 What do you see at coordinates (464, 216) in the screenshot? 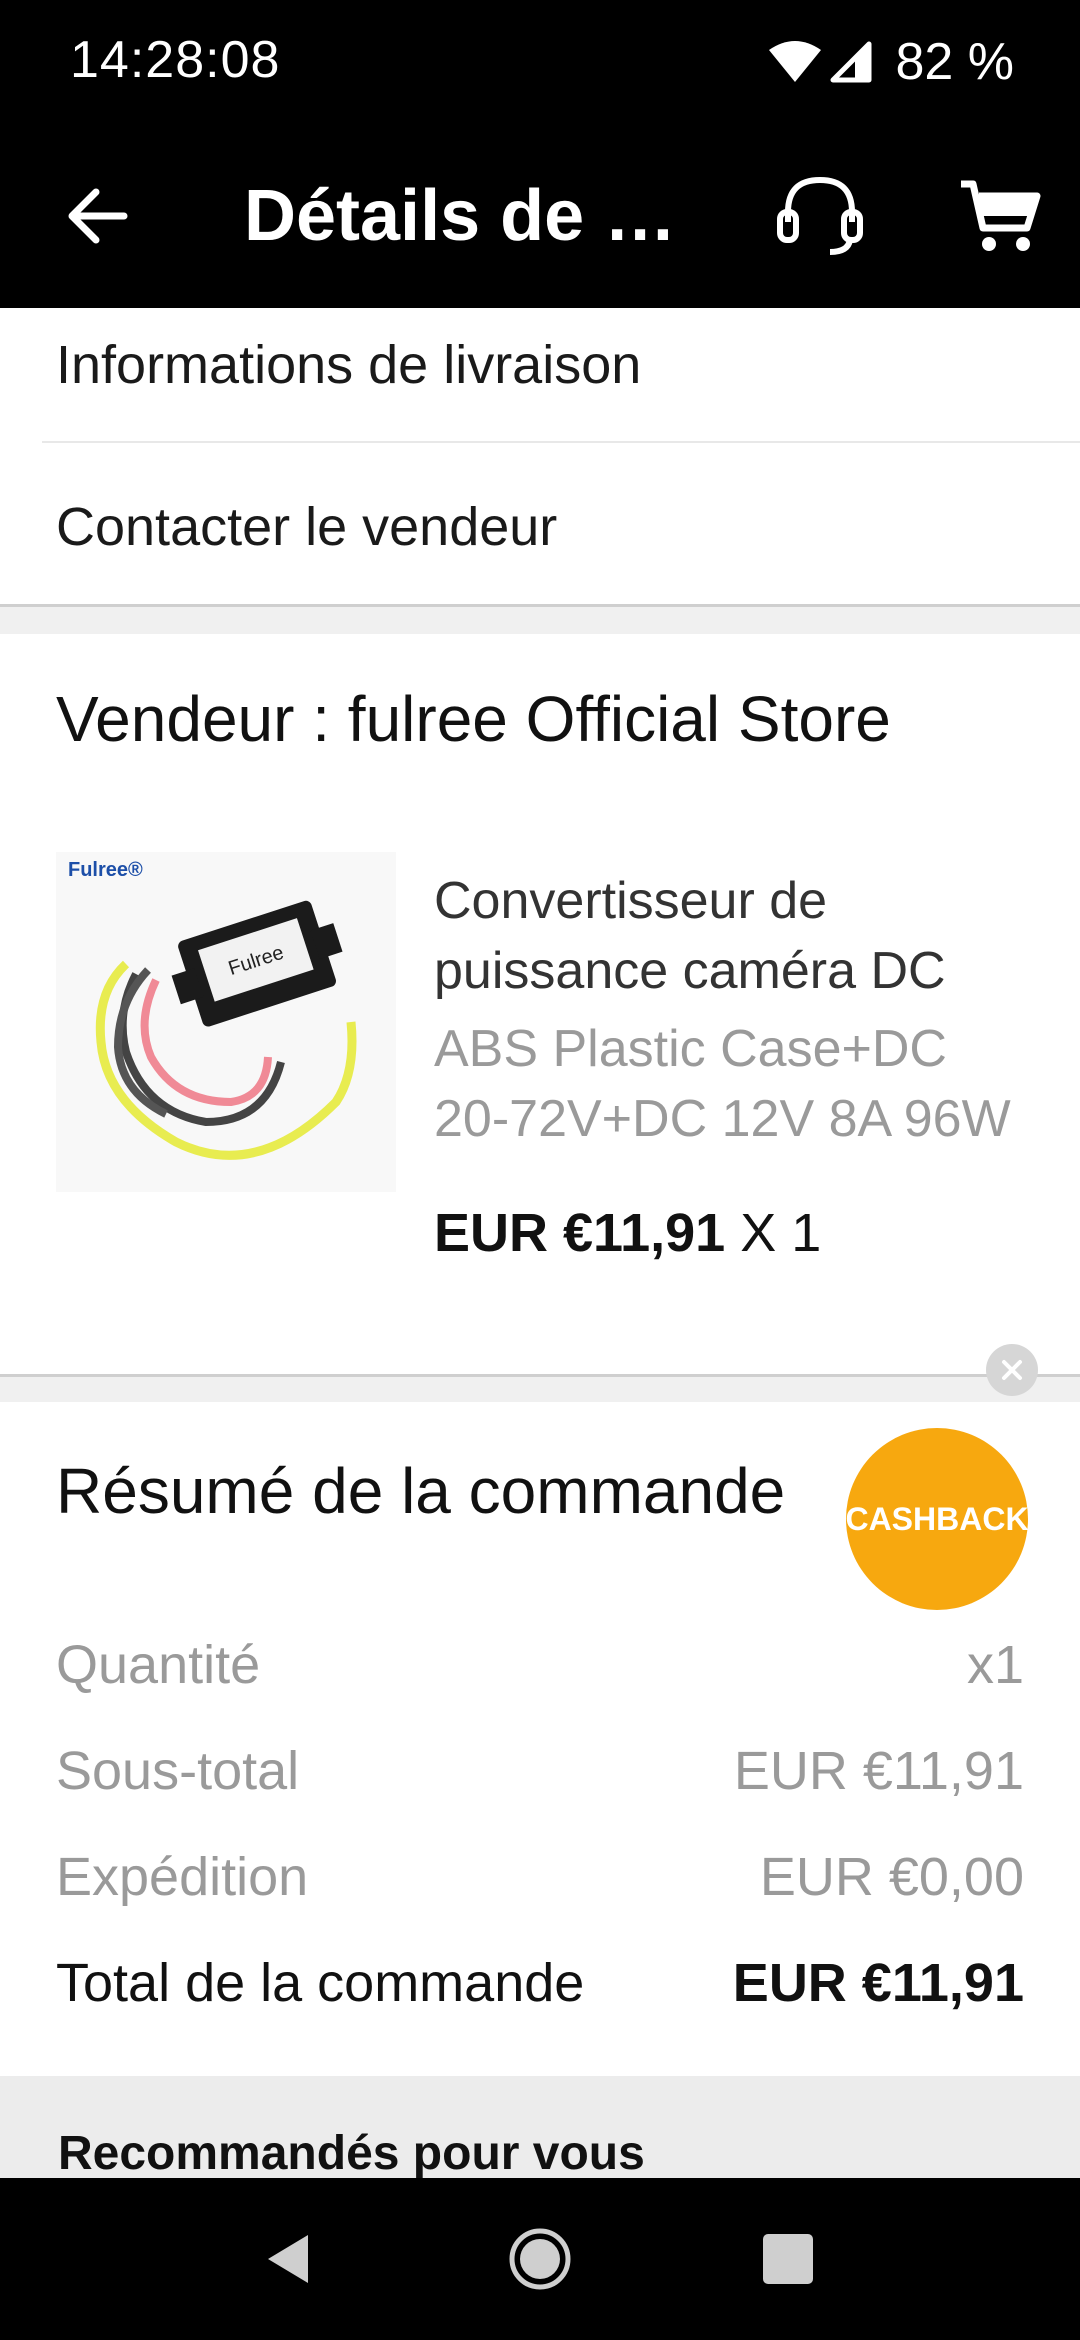
I see `page-title: Détails de la commande` at bounding box center [464, 216].